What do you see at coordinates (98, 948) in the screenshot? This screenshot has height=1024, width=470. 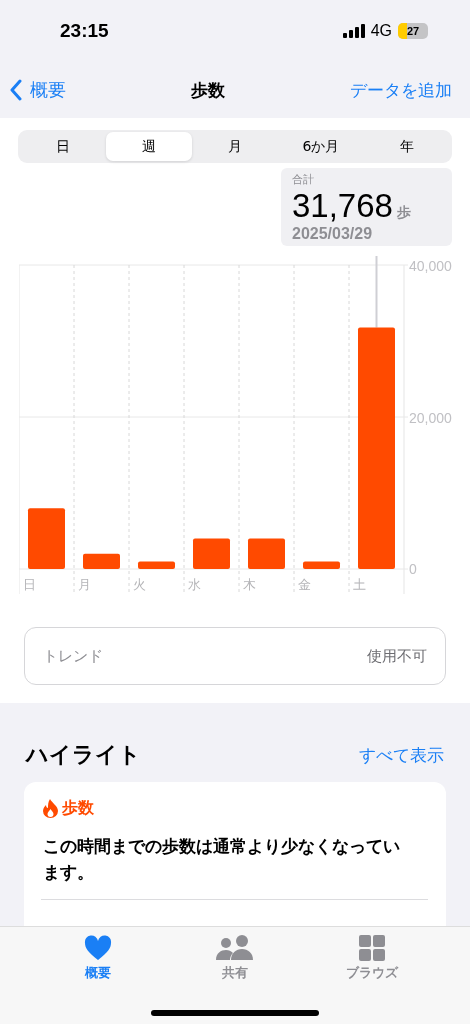 I see `heart-icon` at bounding box center [98, 948].